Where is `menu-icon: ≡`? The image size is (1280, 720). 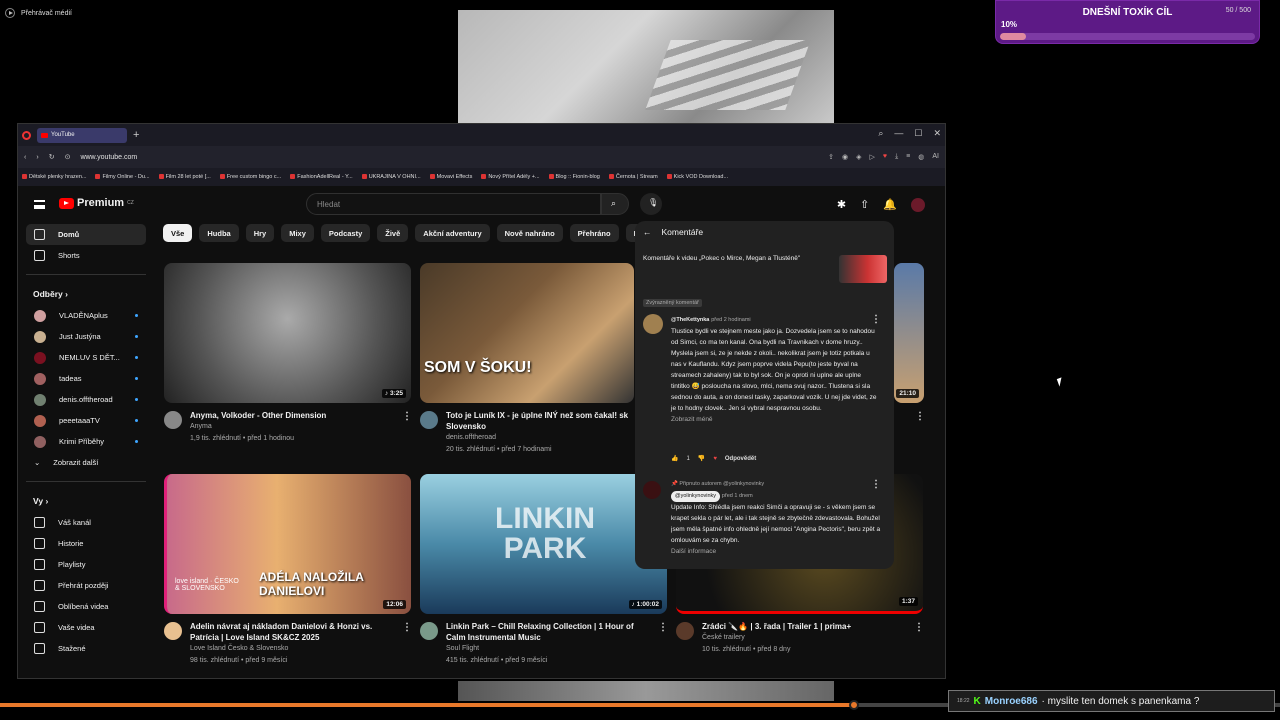
menu-icon: ≡ is located at coordinates (908, 157).